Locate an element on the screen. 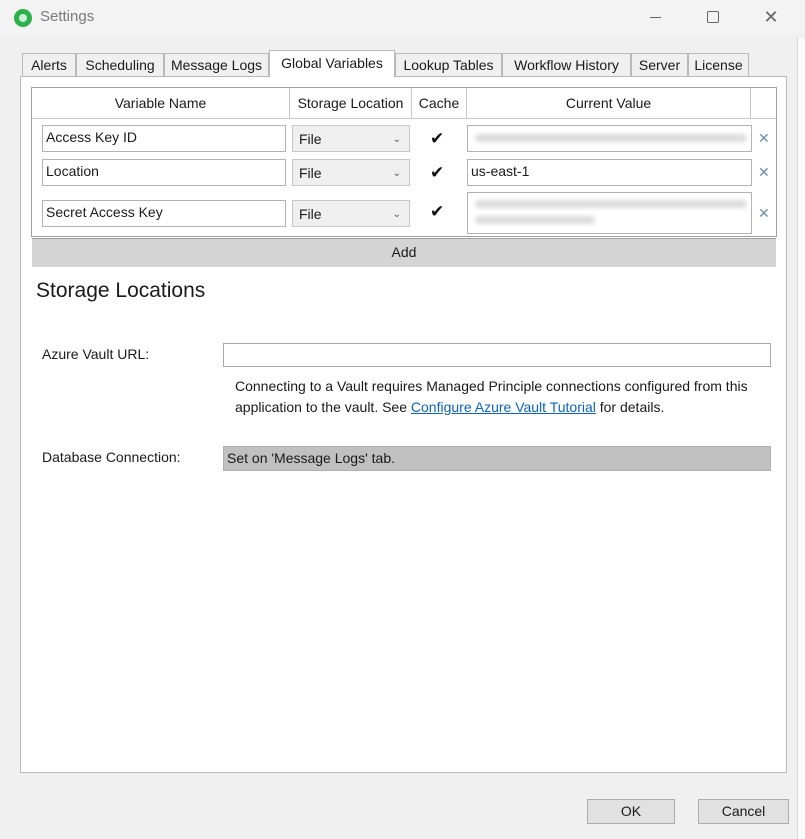  minimize-icon is located at coordinates (655, 17).